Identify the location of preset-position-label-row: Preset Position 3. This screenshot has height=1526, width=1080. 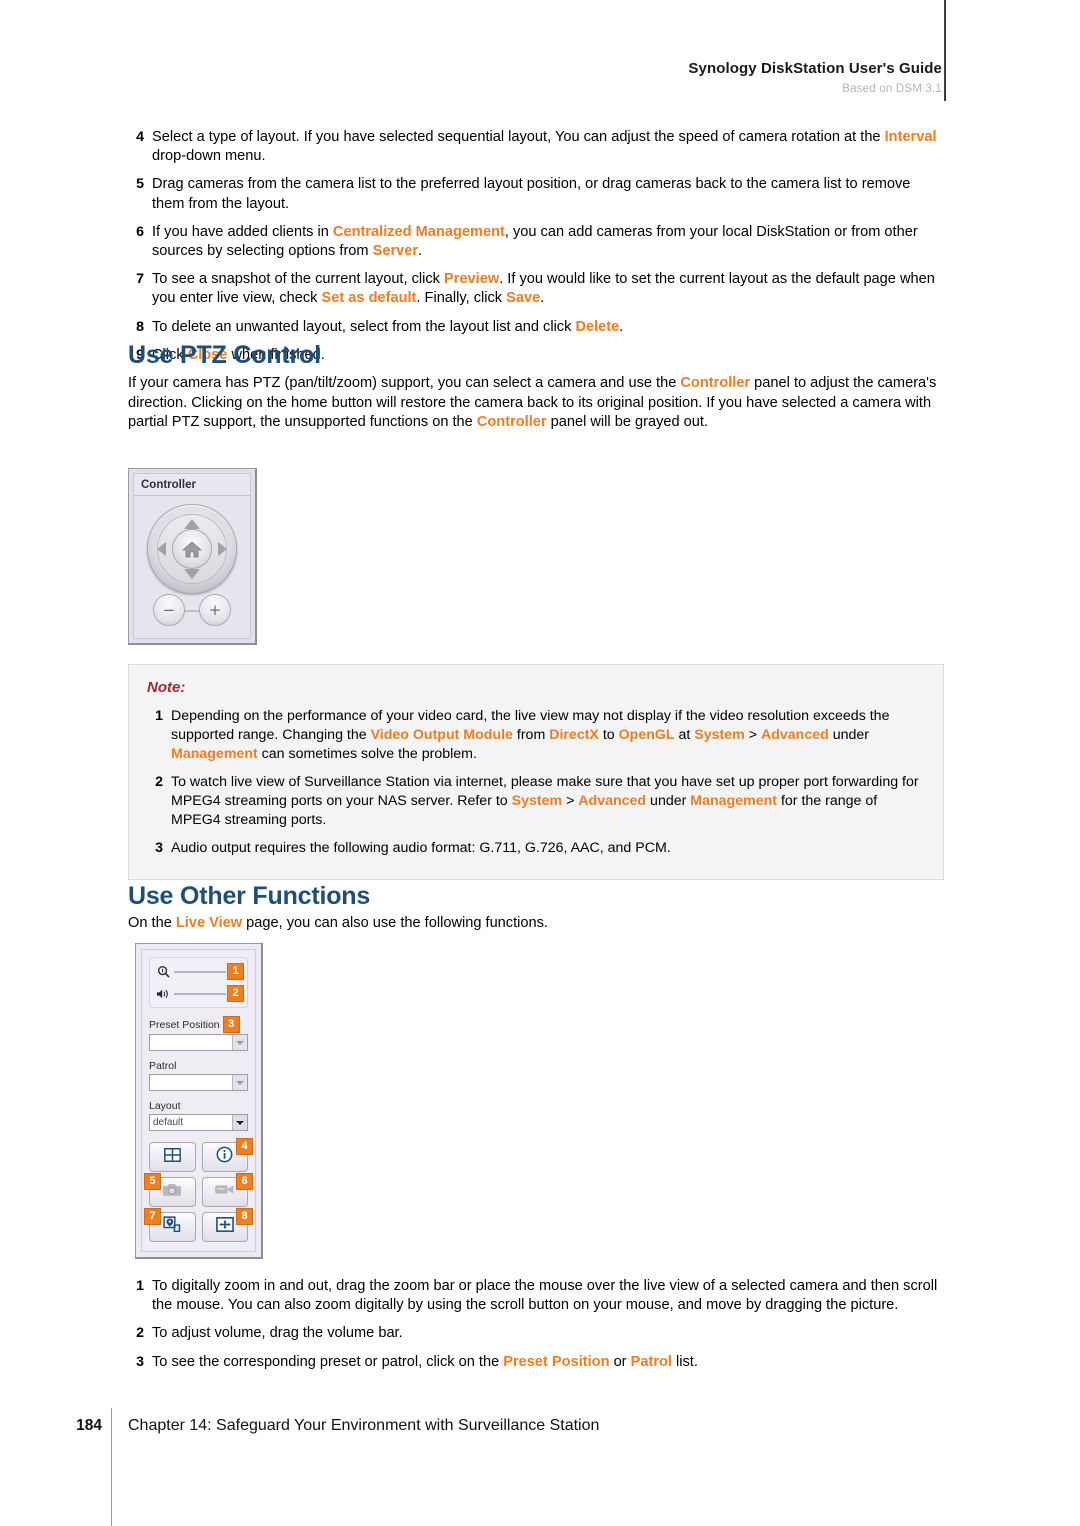
(198, 1024).